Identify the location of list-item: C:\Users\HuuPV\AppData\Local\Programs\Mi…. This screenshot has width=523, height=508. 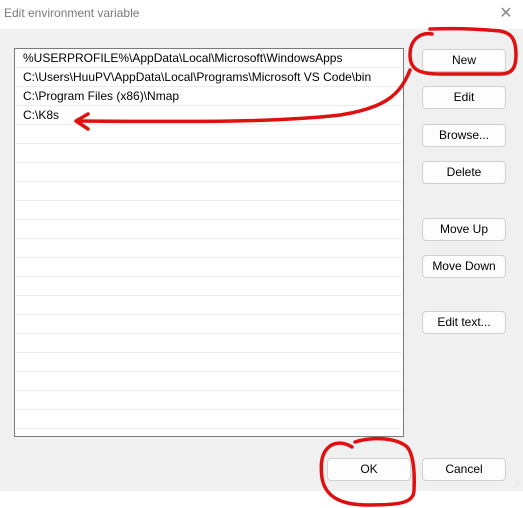
(209, 77).